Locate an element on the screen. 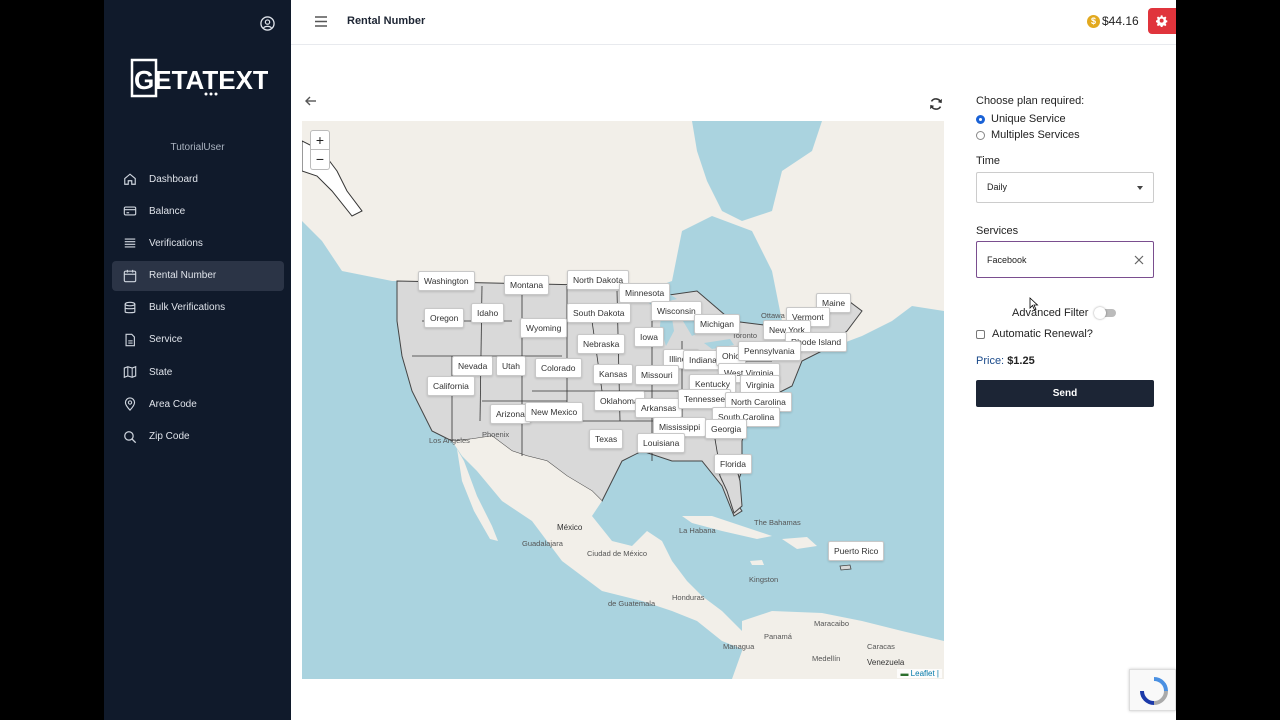 This screenshot has height=720, width=1280. time-select: Daily is located at coordinates (1065, 187).